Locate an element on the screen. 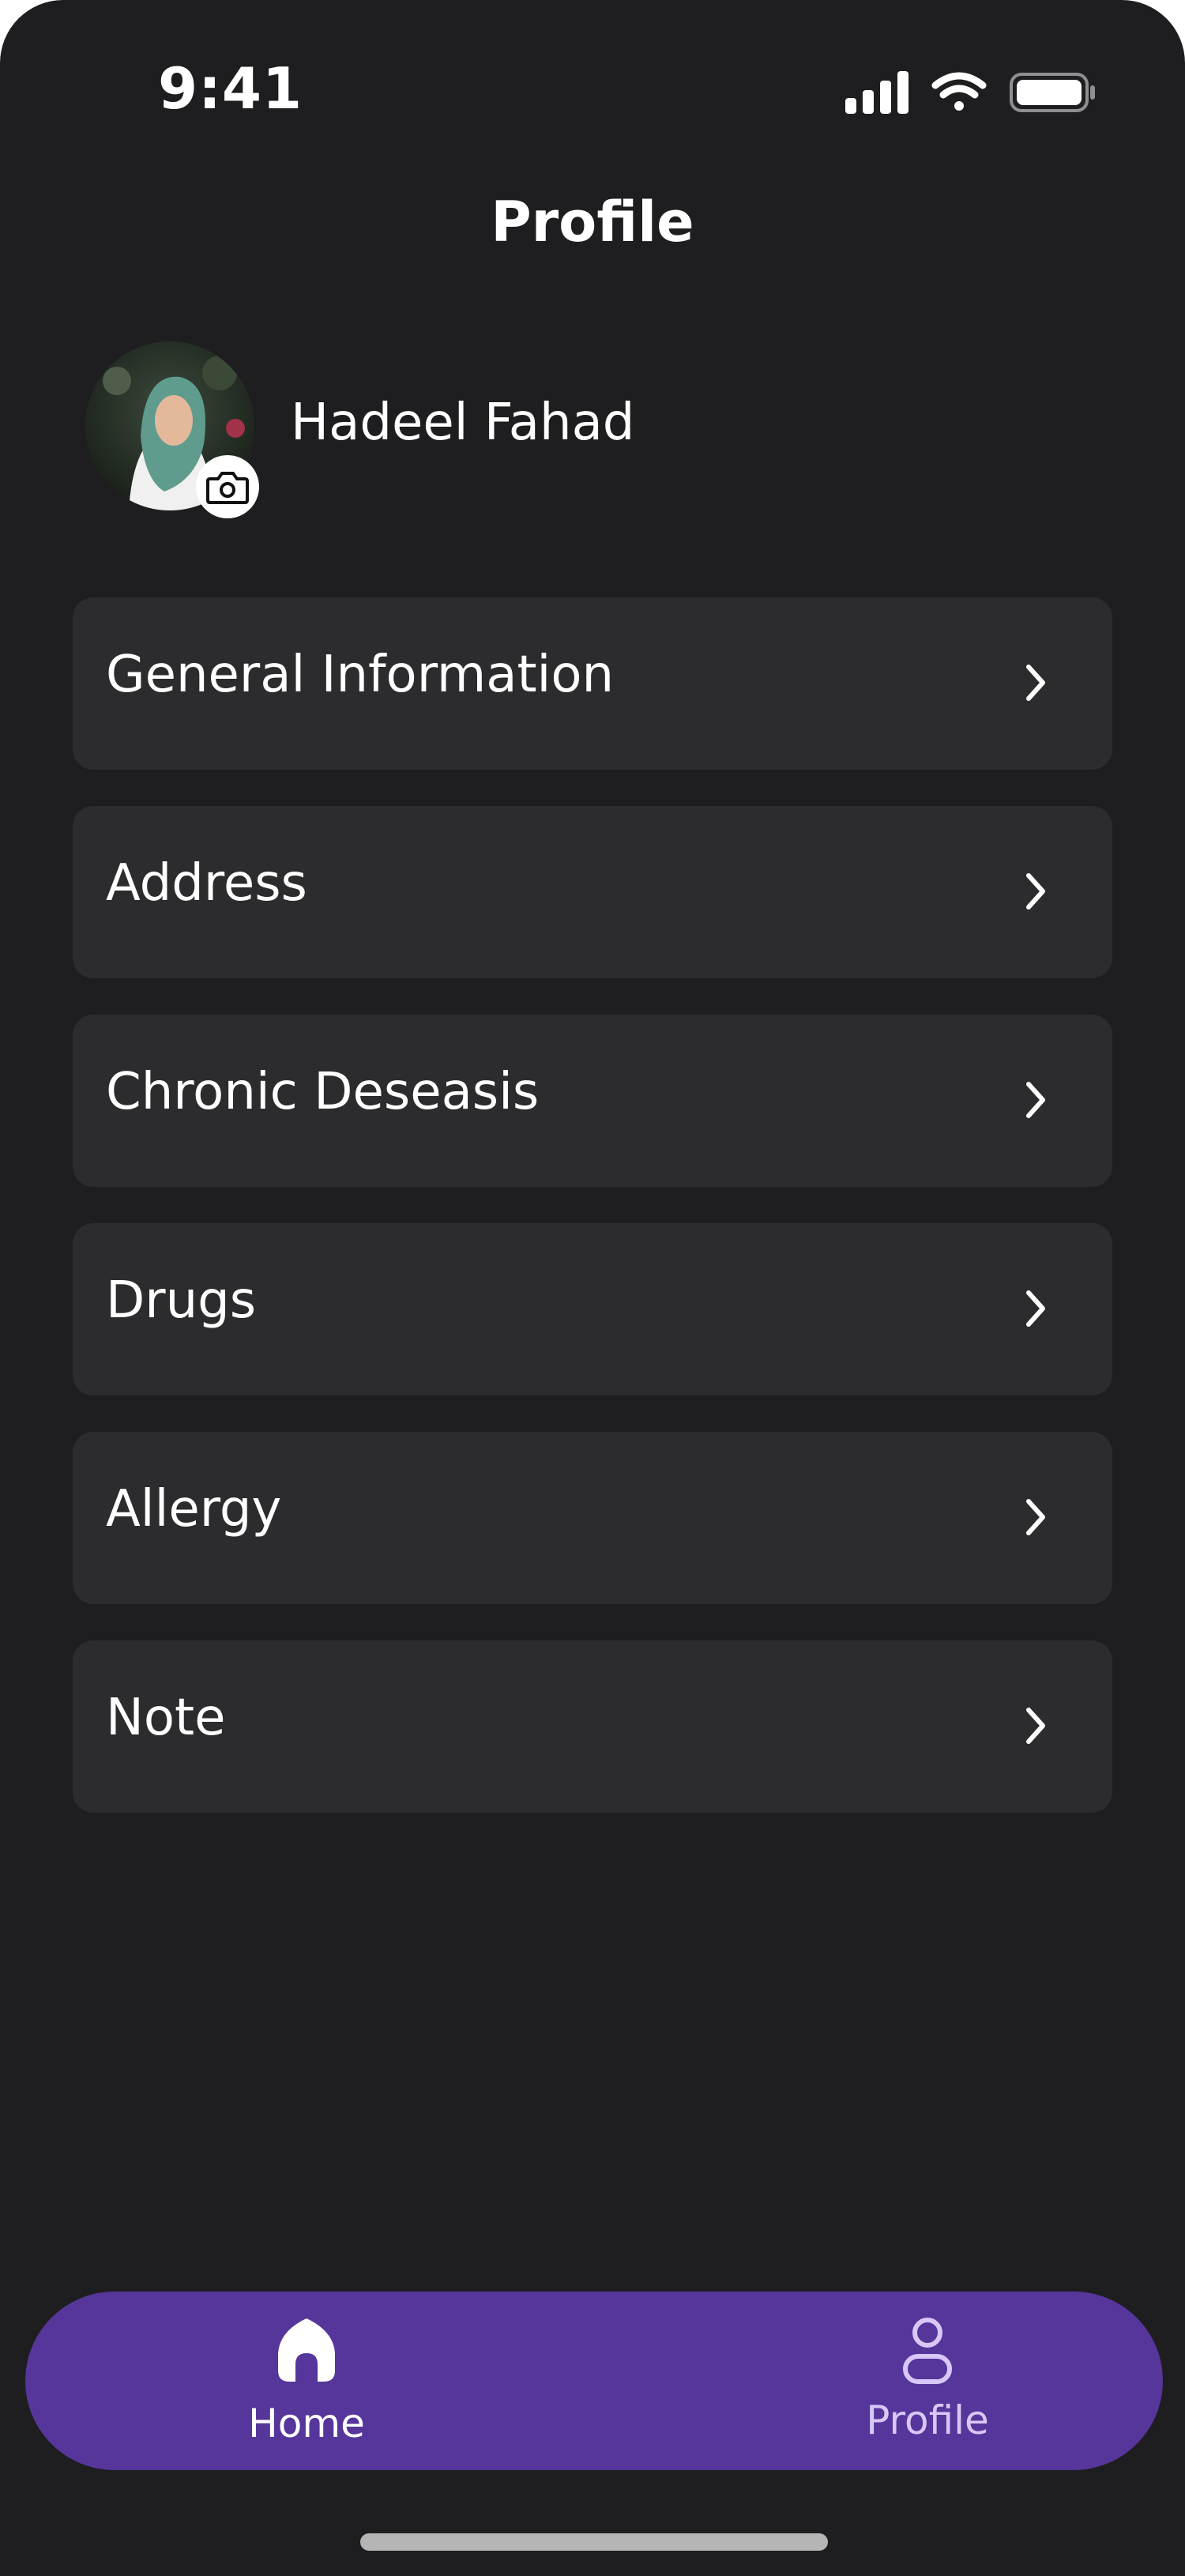 This screenshot has width=1185, height=2576. camera-icon is located at coordinates (228, 486).